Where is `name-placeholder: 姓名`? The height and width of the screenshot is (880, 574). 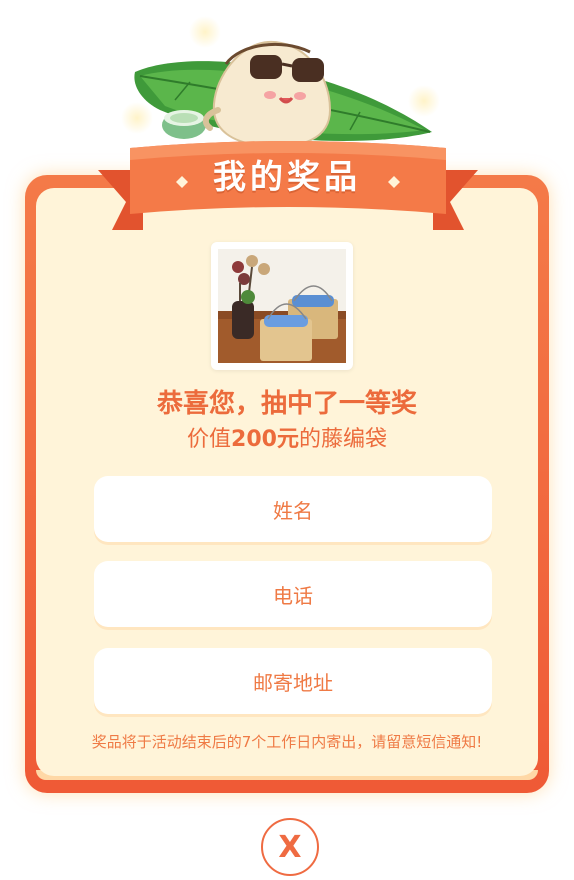 name-placeholder: 姓名 is located at coordinates (293, 510).